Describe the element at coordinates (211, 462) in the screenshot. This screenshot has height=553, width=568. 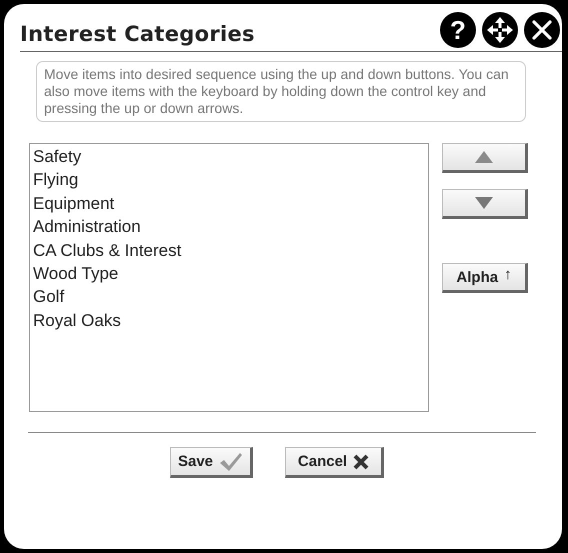
I see `save-button: Save` at that location.